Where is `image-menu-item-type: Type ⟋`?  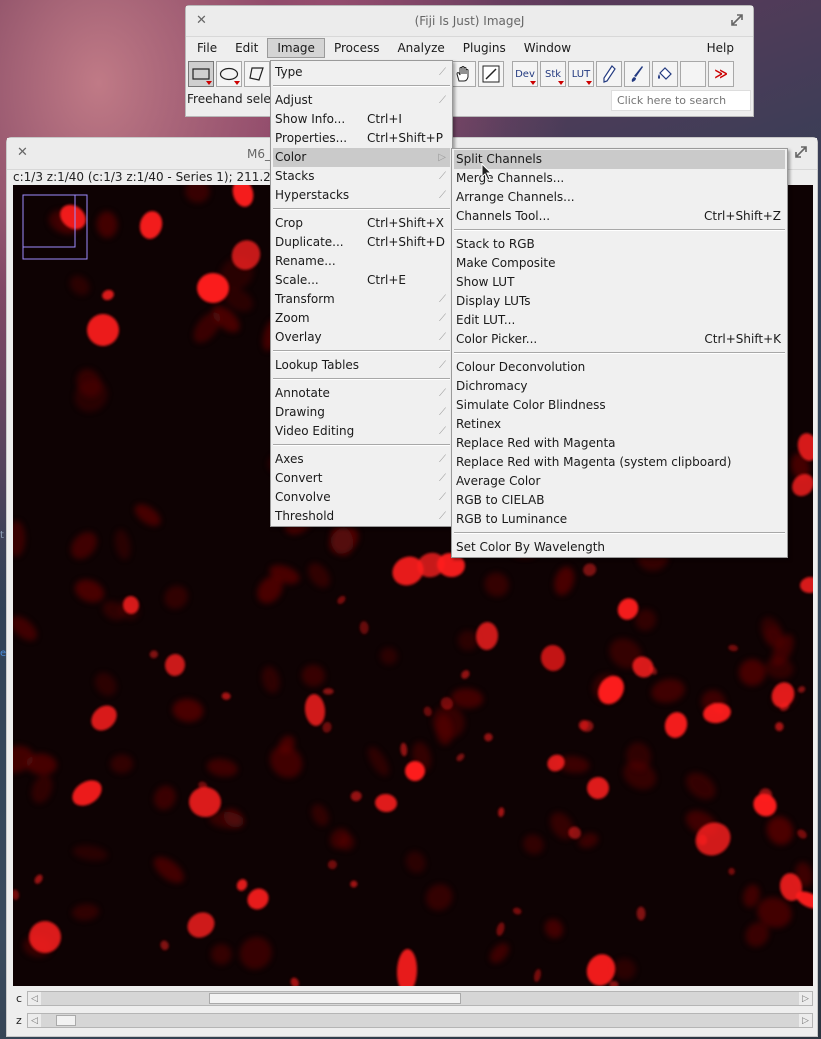 image-menu-item-type: Type ⟋ is located at coordinates (361, 72).